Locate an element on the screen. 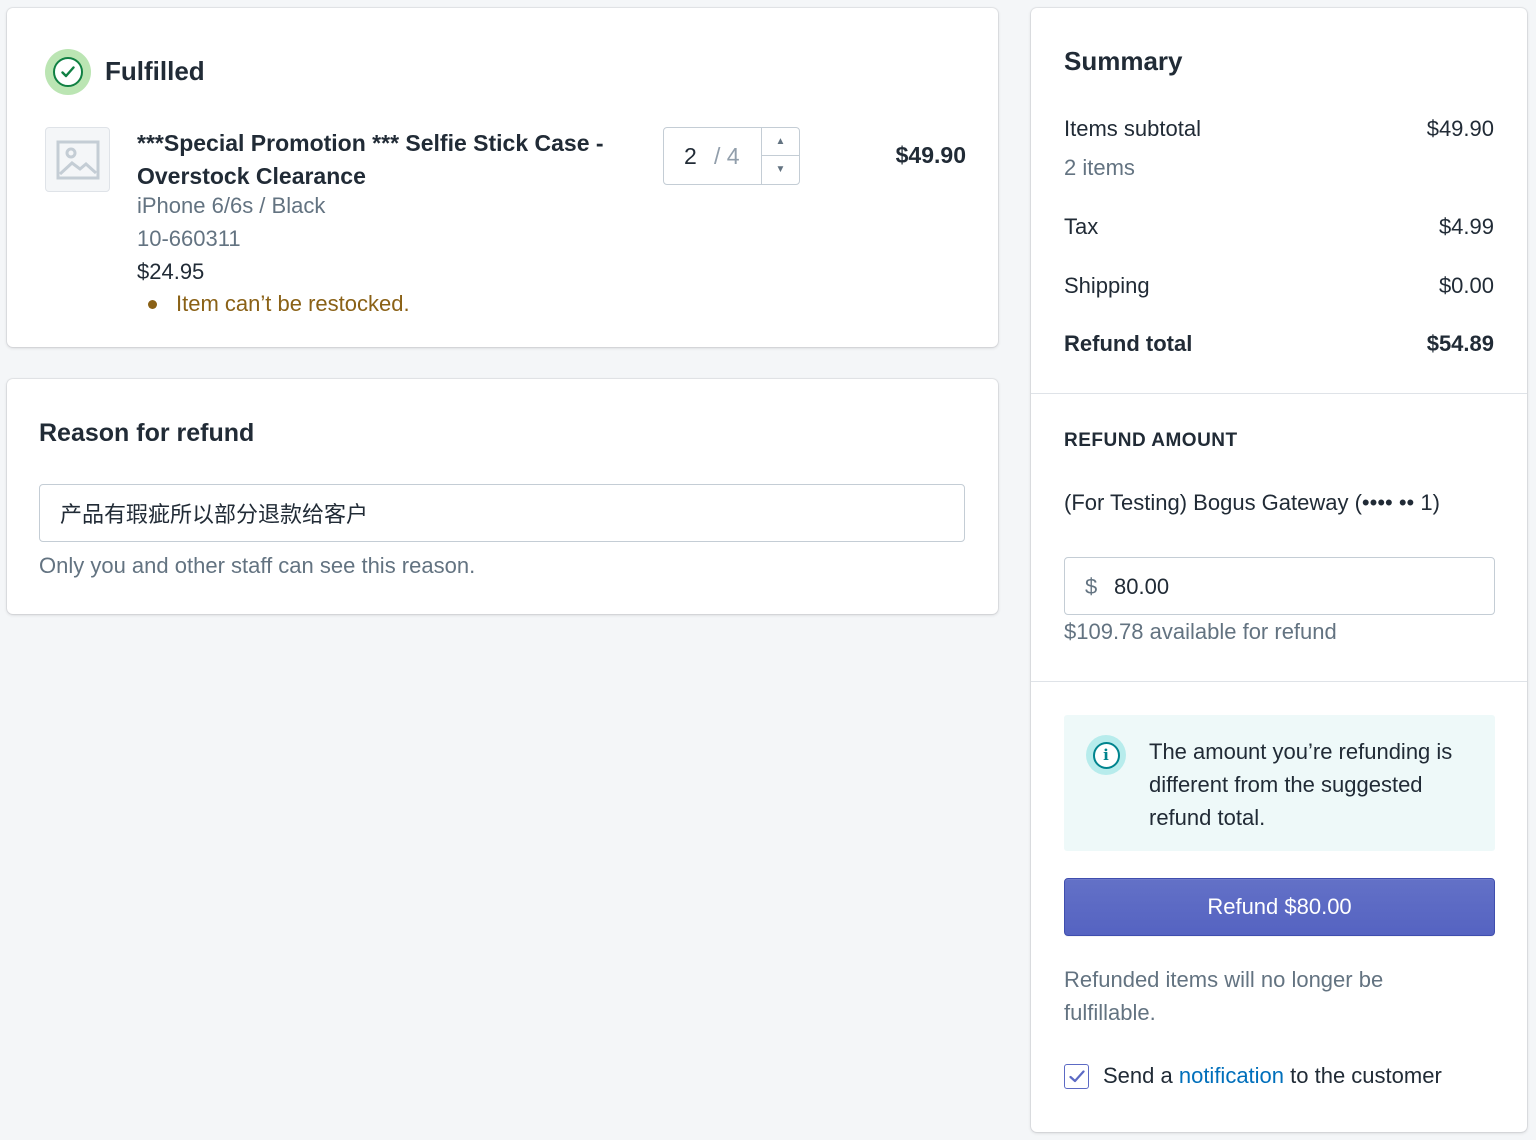 The width and height of the screenshot is (1536, 1140). warning-dot-icon is located at coordinates (152, 304).